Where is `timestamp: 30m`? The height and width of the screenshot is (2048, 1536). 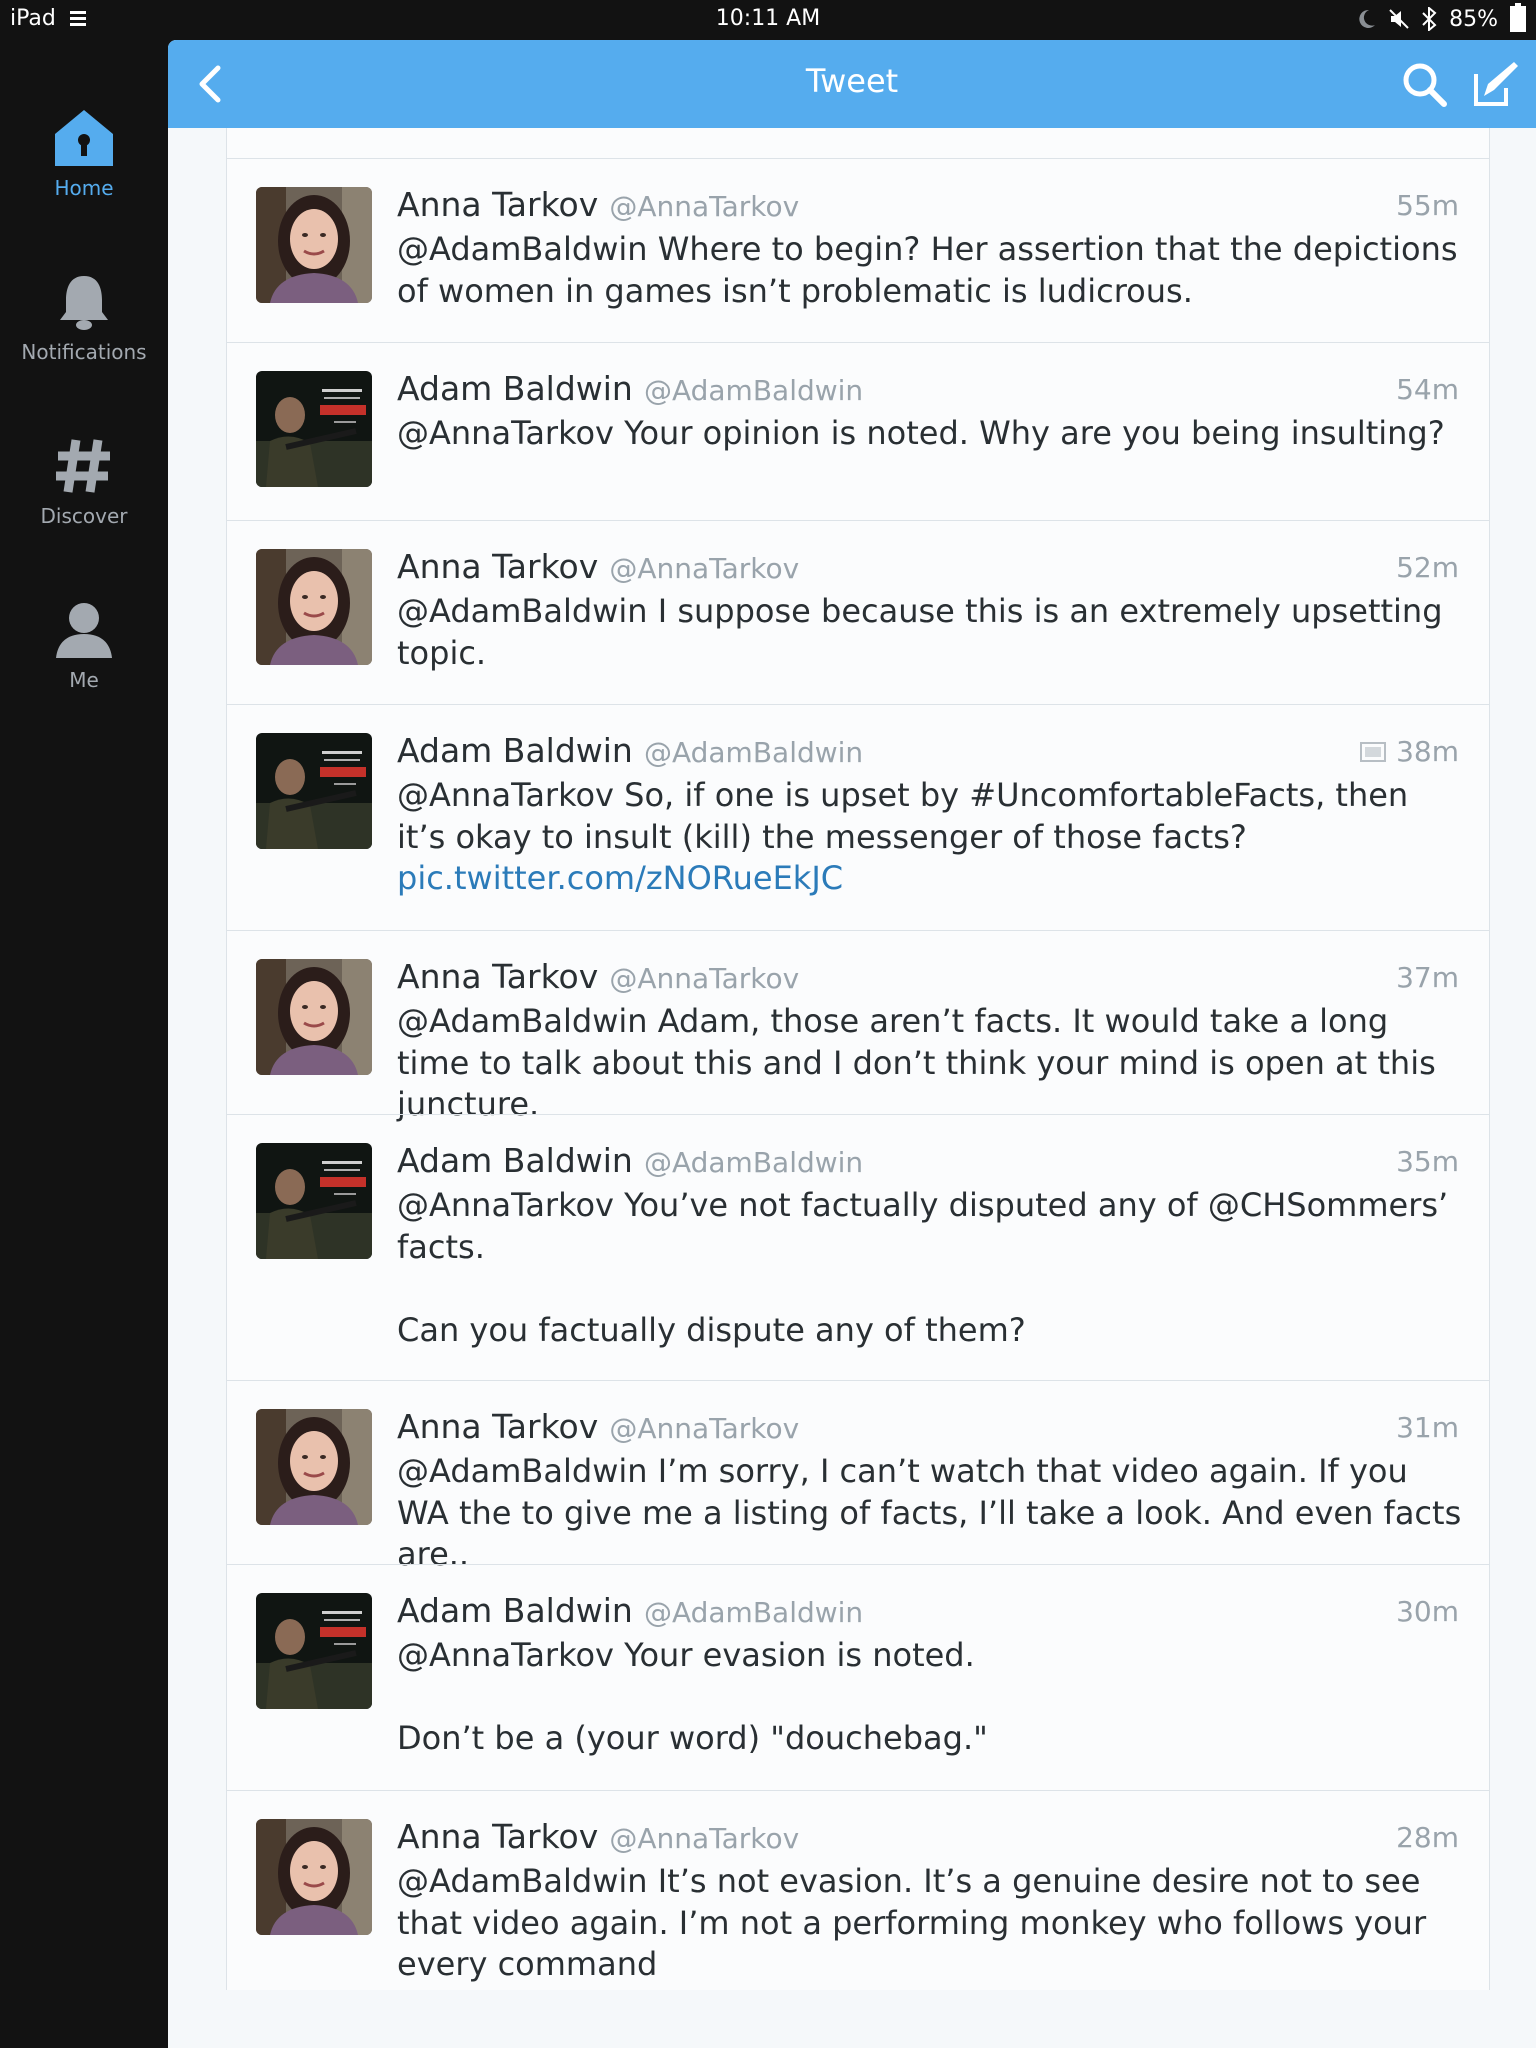 timestamp: 30m is located at coordinates (1427, 1611).